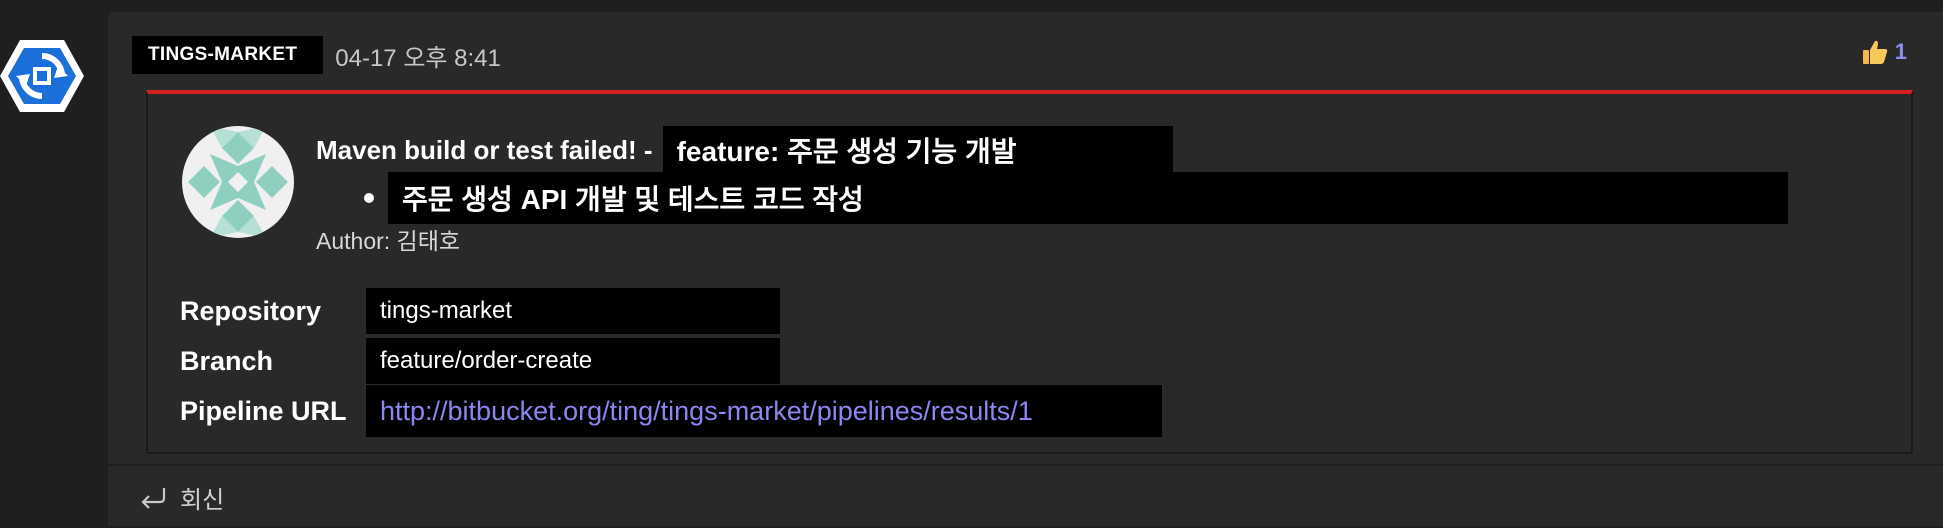  I want to click on app-avatar, so click(42, 76).